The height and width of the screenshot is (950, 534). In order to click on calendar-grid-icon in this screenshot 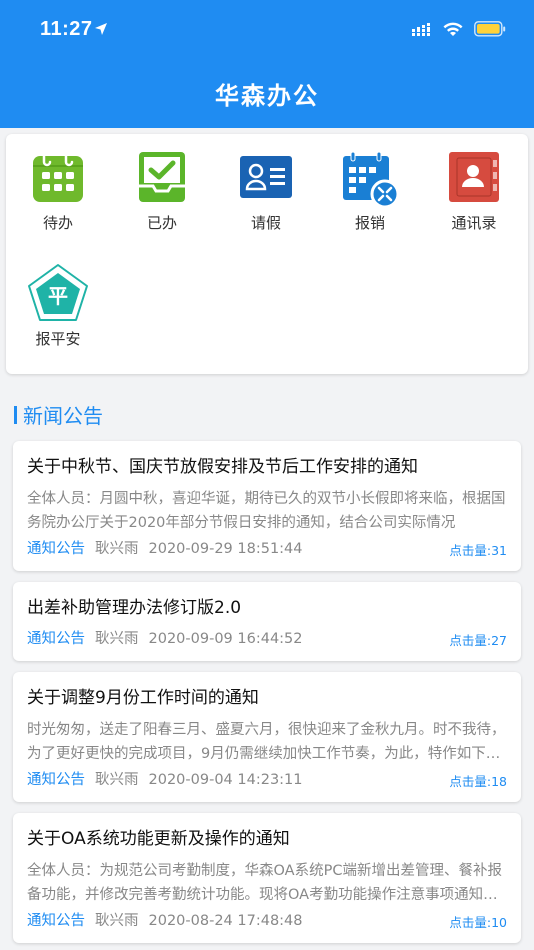, I will do `click(58, 177)`.